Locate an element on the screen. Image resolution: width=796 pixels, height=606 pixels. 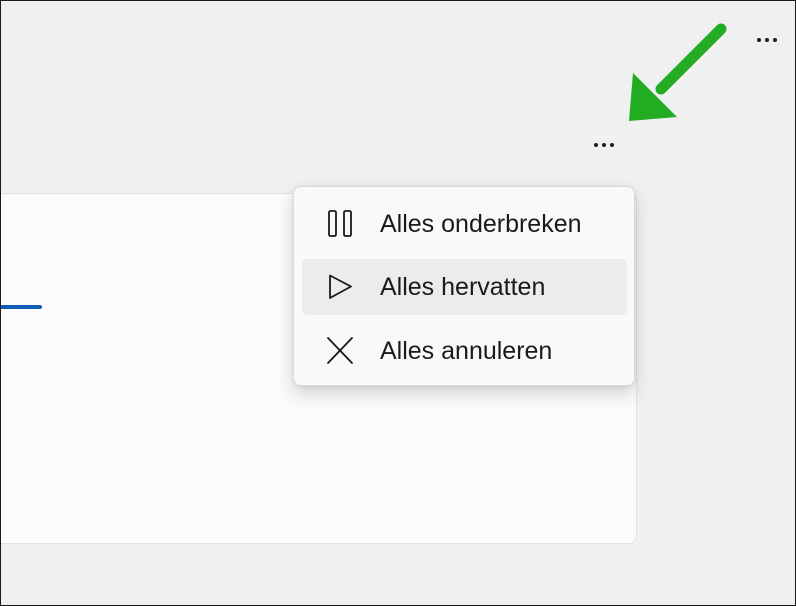
menu-item-resume-all: Alles hervatten is located at coordinates (464, 287).